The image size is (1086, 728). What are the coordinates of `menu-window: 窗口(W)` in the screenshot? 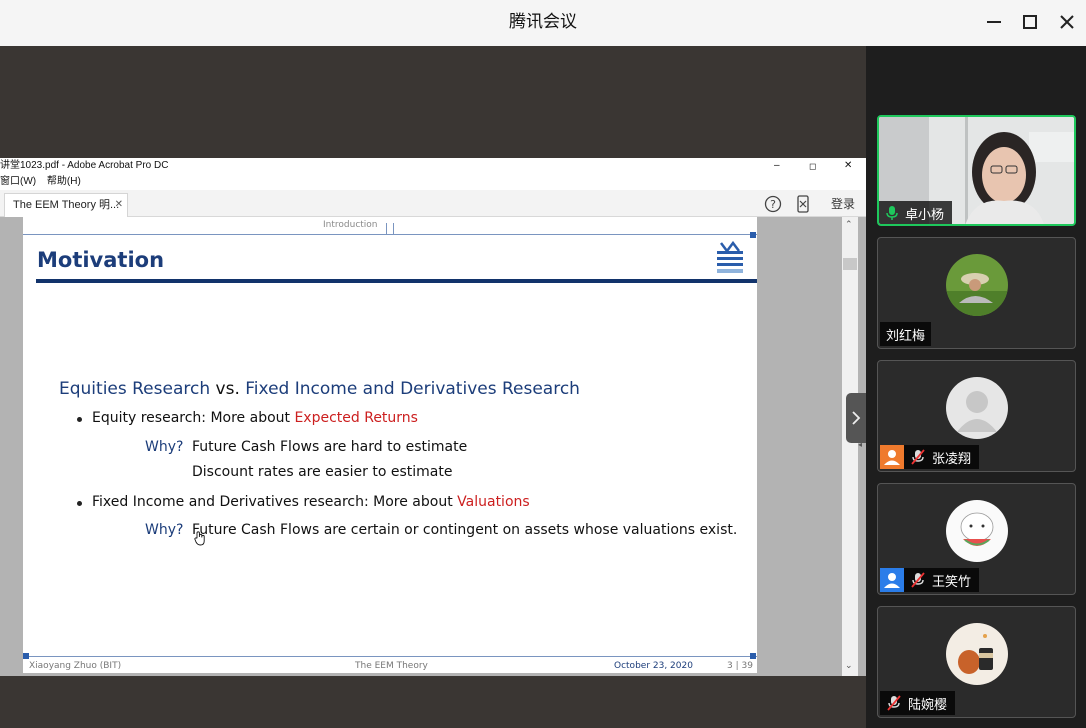 It's located at (18, 181).